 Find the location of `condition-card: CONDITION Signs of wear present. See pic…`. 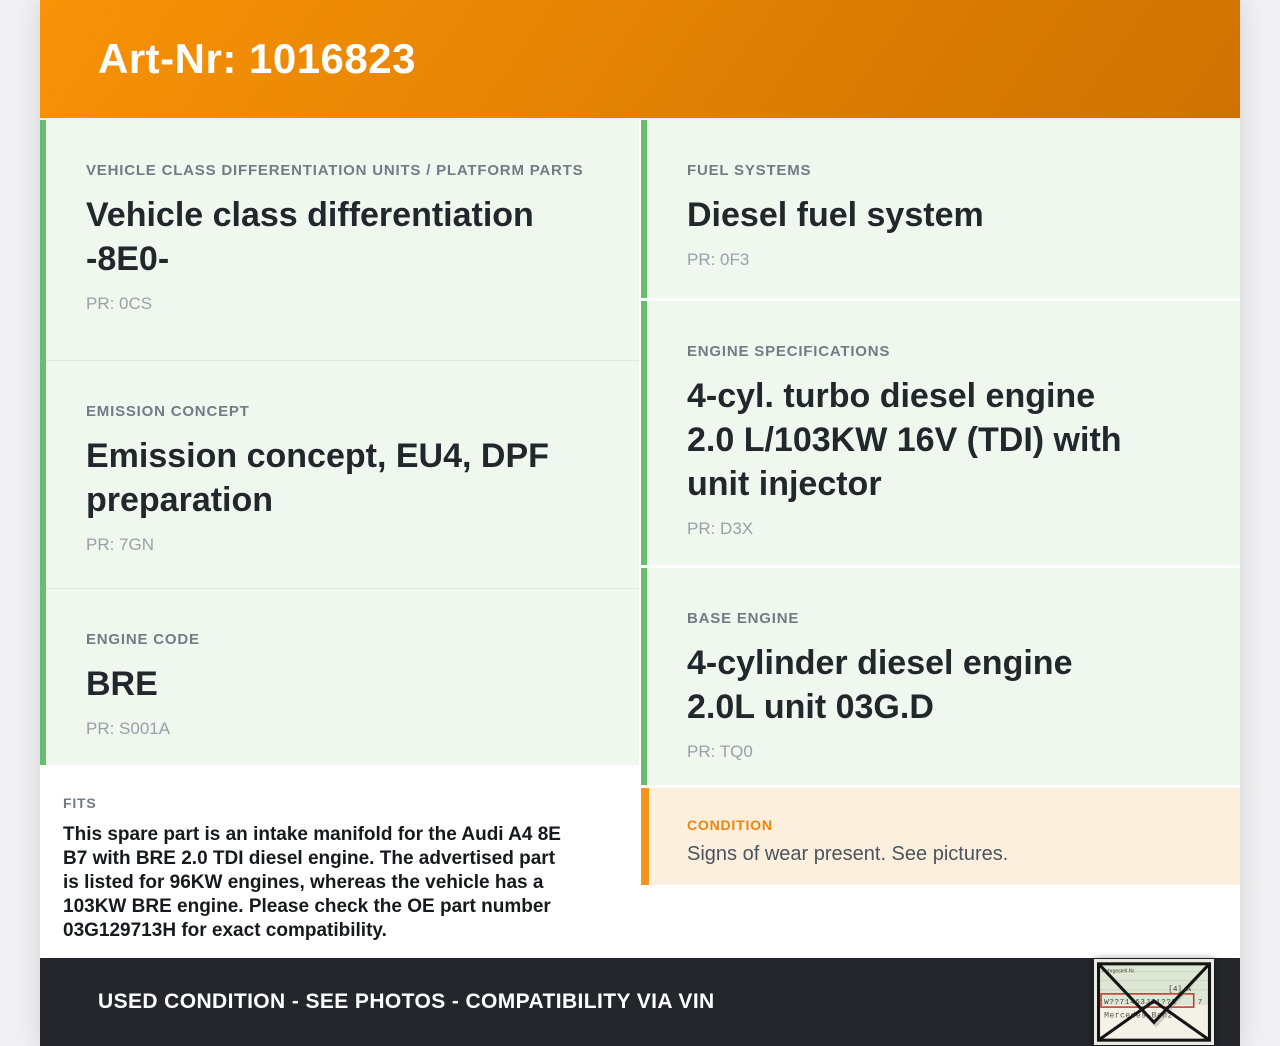

condition-card: CONDITION Signs of wear present. See pic… is located at coordinates (940, 836).